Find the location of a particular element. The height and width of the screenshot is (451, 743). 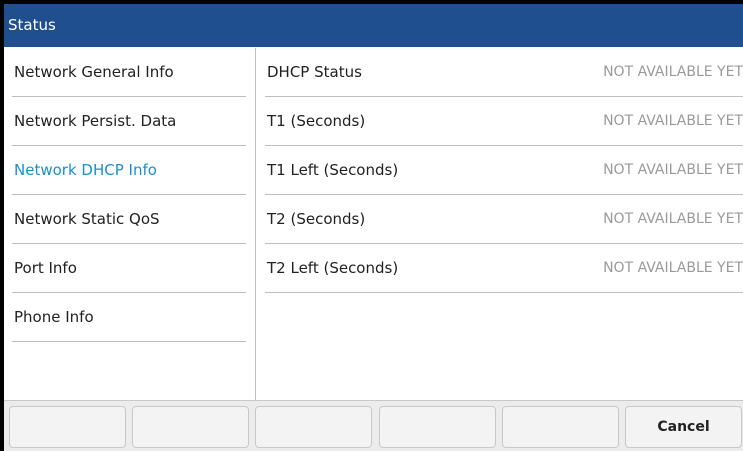

sidebar-item-port-info: Port Info is located at coordinates (129, 268).